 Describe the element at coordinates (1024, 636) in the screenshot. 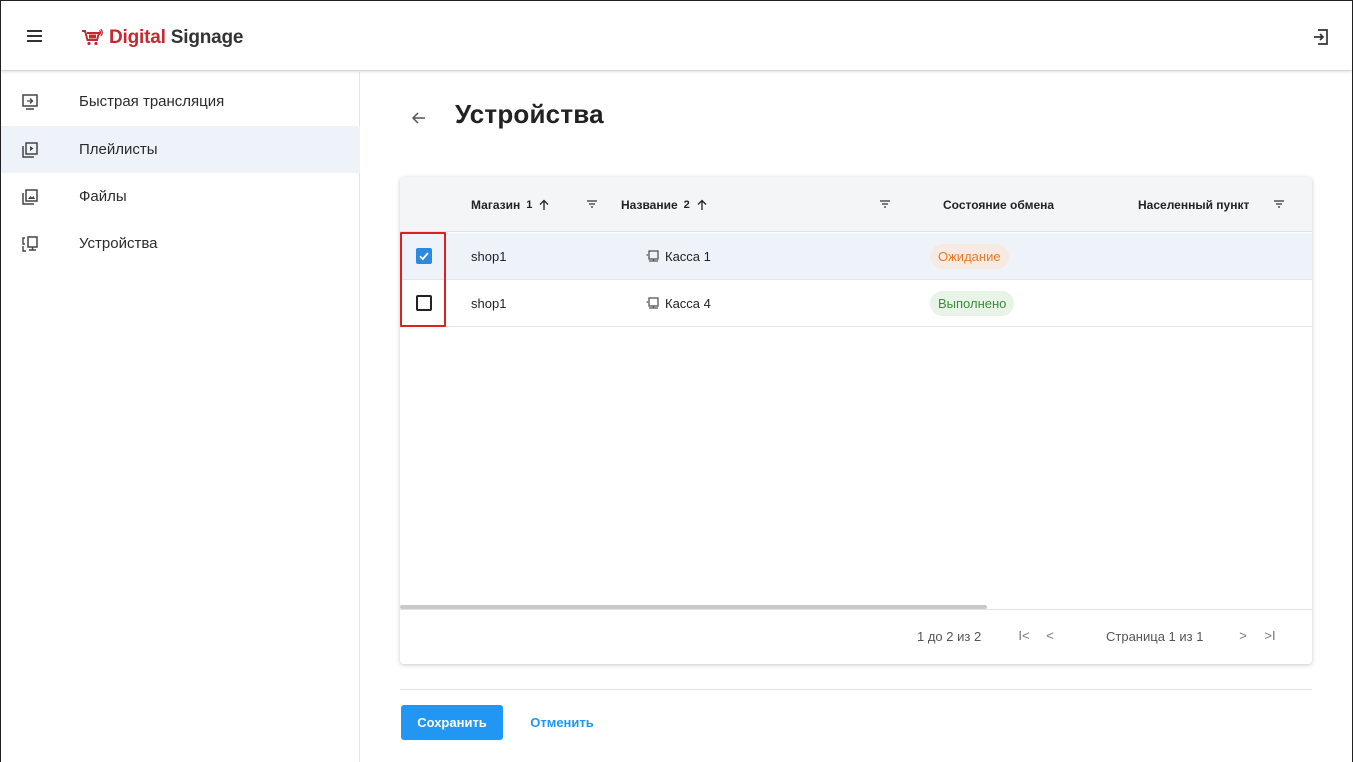

I see `first-page-button: I<` at that location.